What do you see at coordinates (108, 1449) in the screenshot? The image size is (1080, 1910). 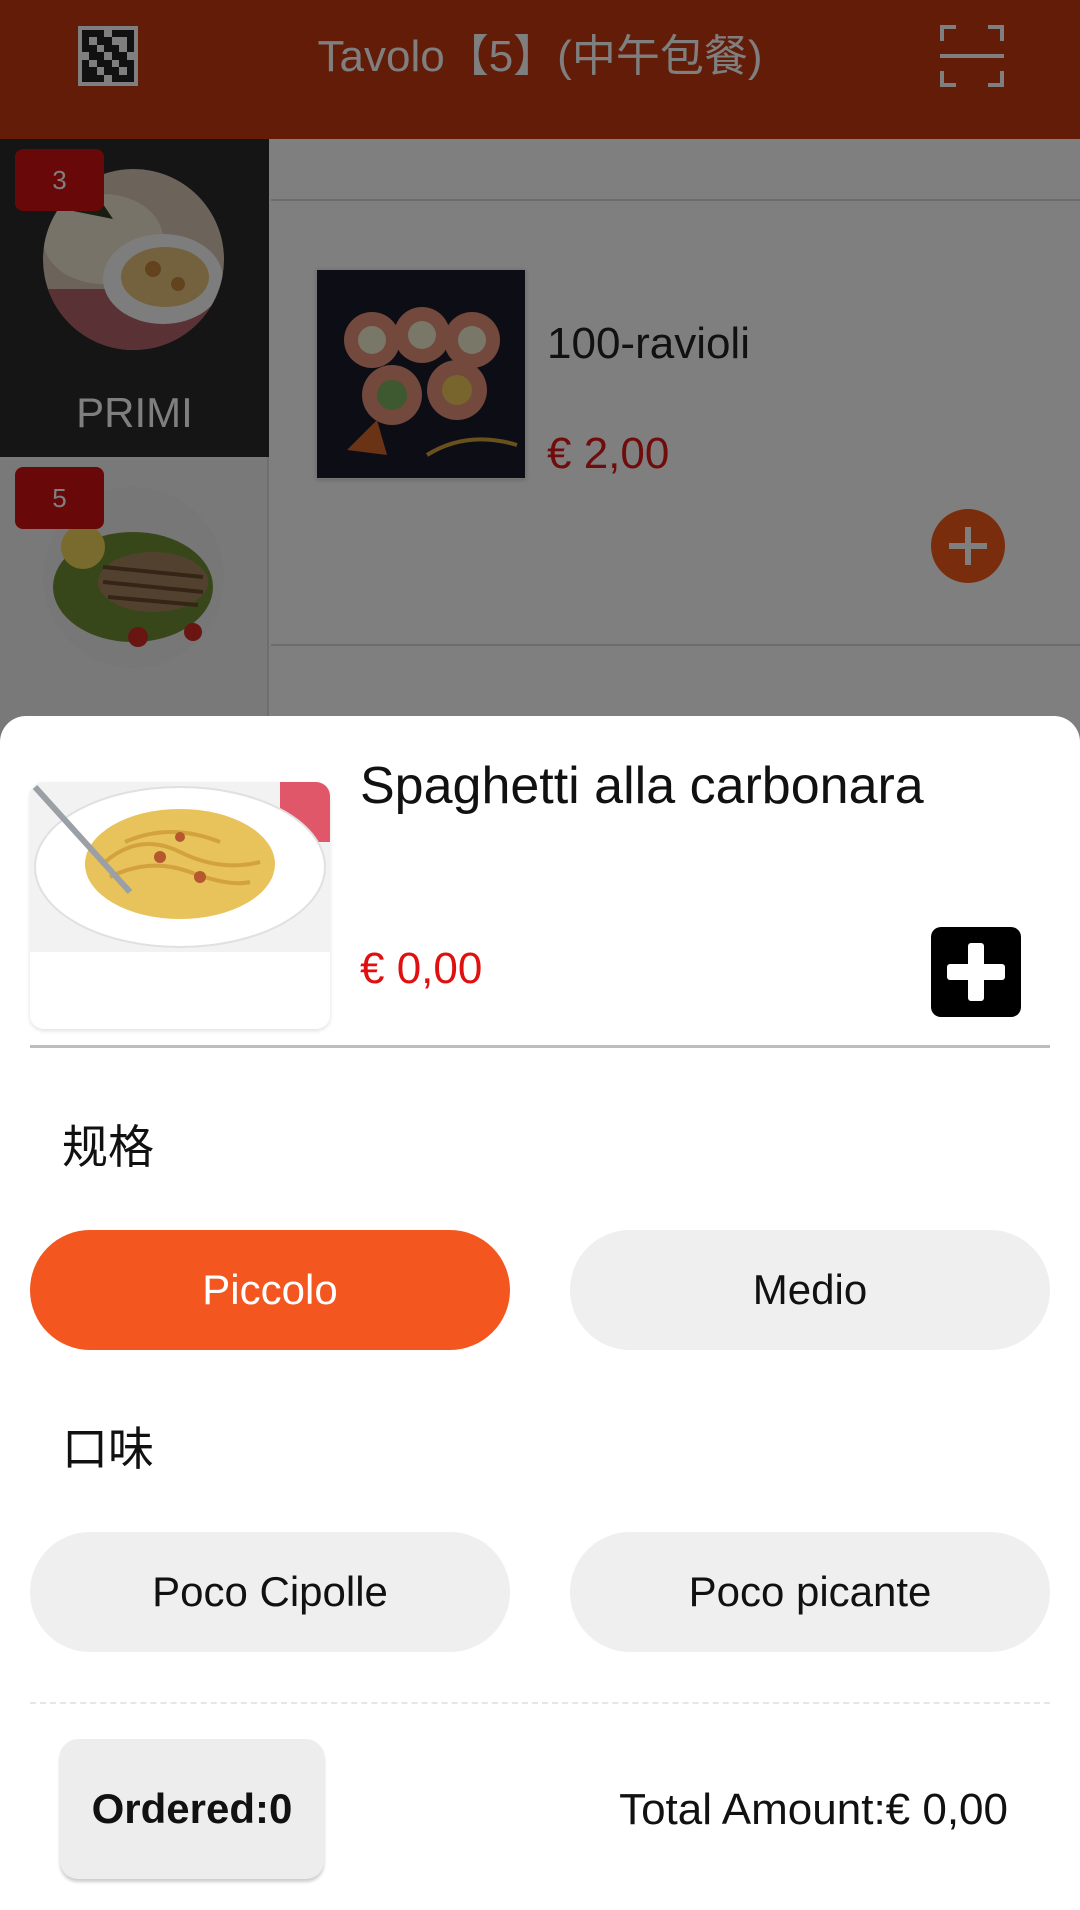 I see `option-group-title: 口味` at bounding box center [108, 1449].